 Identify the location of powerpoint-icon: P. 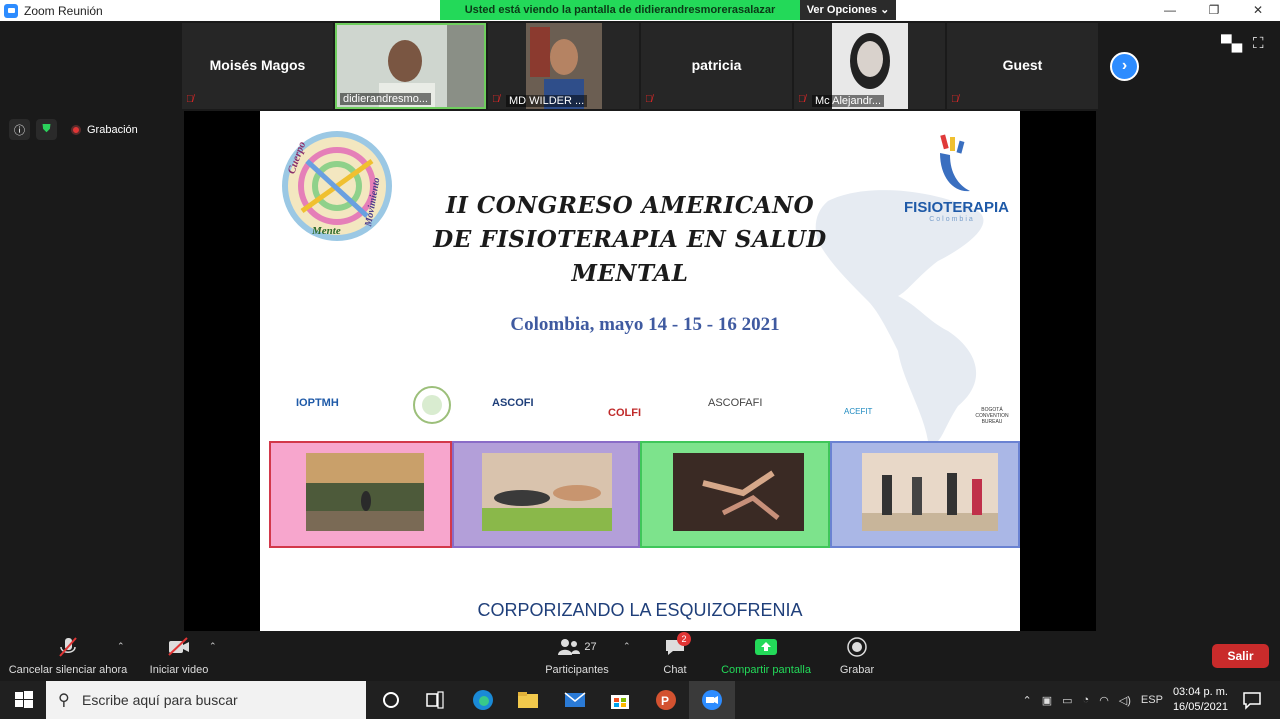
(666, 700).